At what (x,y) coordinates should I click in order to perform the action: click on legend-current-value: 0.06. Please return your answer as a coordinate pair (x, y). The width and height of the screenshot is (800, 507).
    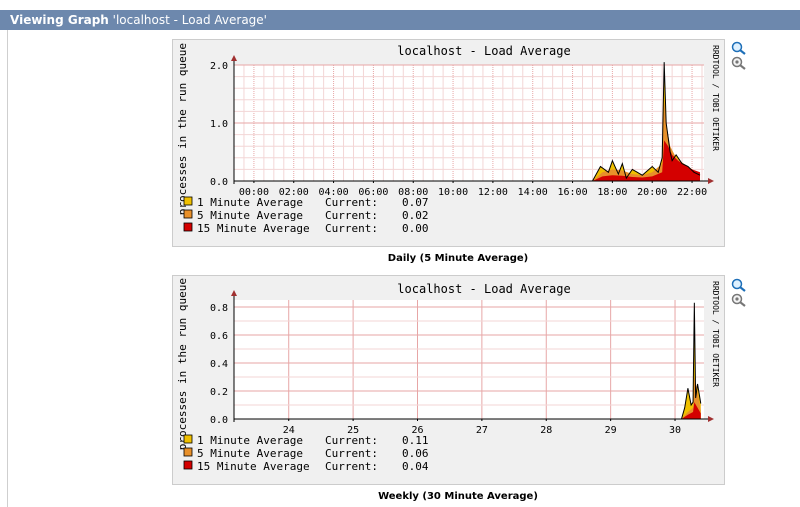
    Looking at the image, I should click on (415, 453).